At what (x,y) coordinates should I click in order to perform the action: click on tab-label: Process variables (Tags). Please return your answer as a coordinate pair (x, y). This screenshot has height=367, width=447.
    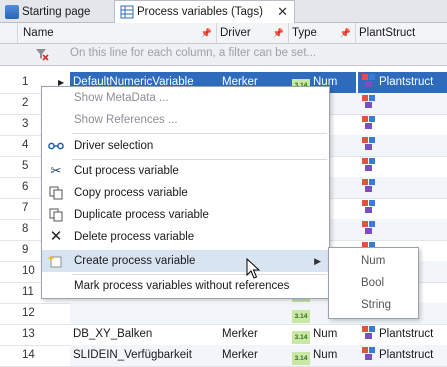
    Looking at the image, I should click on (200, 12).